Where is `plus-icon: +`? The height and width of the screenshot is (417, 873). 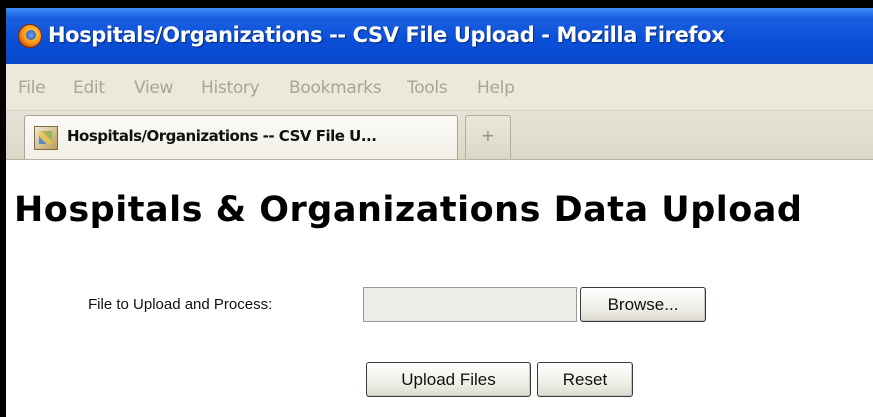
plus-icon: + is located at coordinates (488, 135).